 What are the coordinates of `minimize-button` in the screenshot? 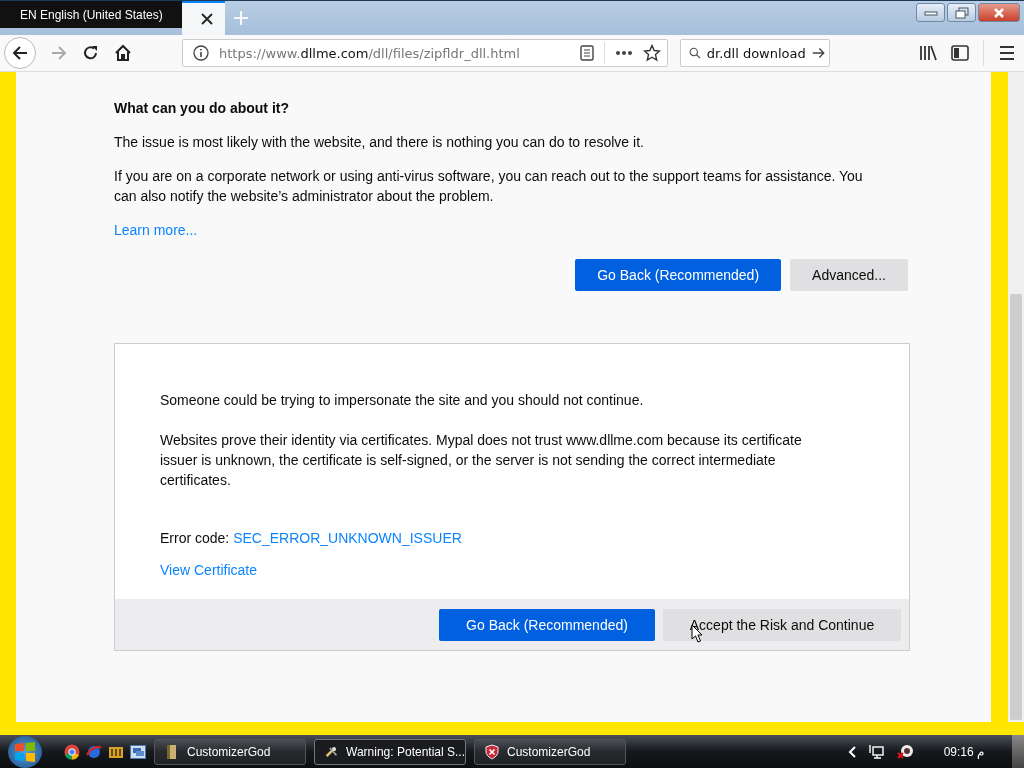 It's located at (930, 12).